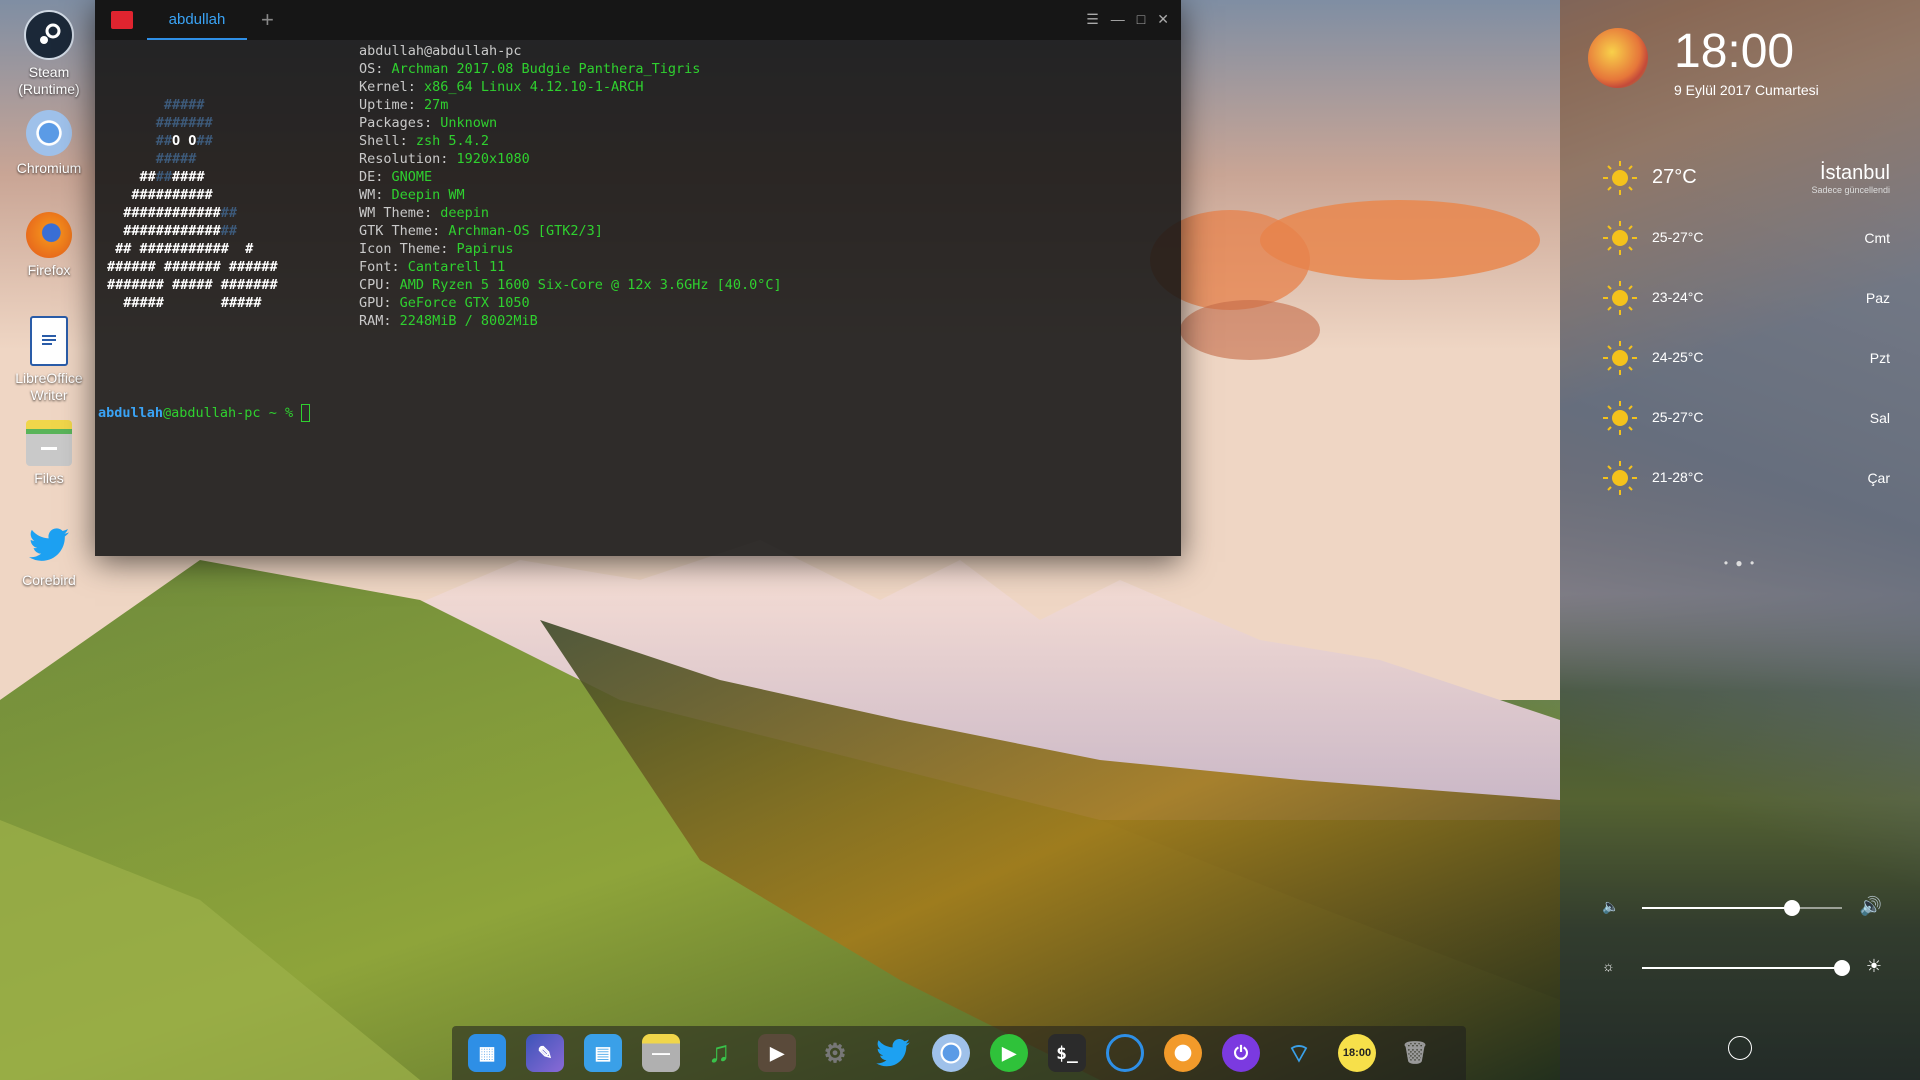 This screenshot has width=1920, height=1080. Describe the element at coordinates (1878, 478) in the screenshot. I see `forecast-day: Çar` at that location.